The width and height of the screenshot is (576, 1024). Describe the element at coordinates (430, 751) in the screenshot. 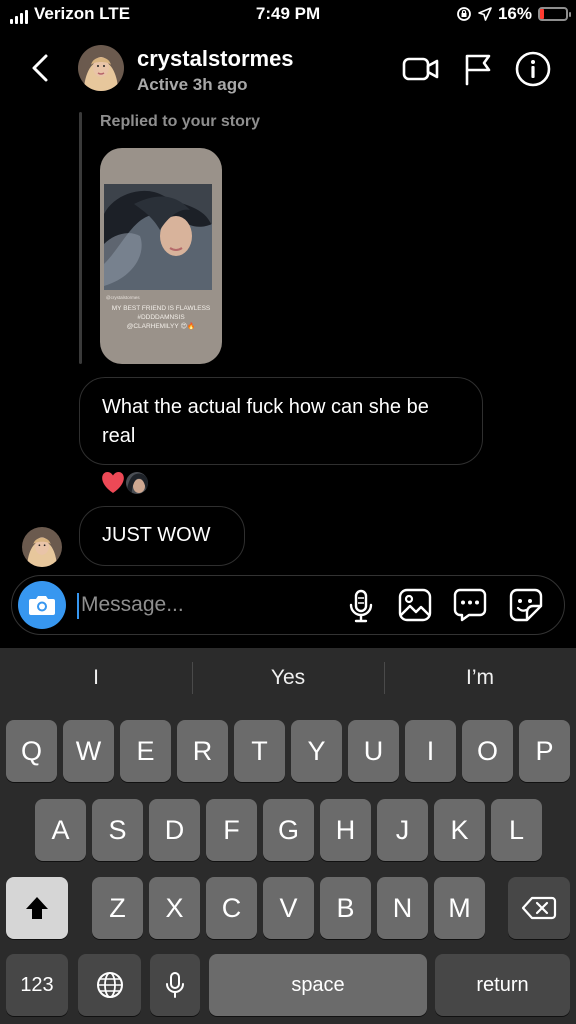

I see `key-i: I` at that location.